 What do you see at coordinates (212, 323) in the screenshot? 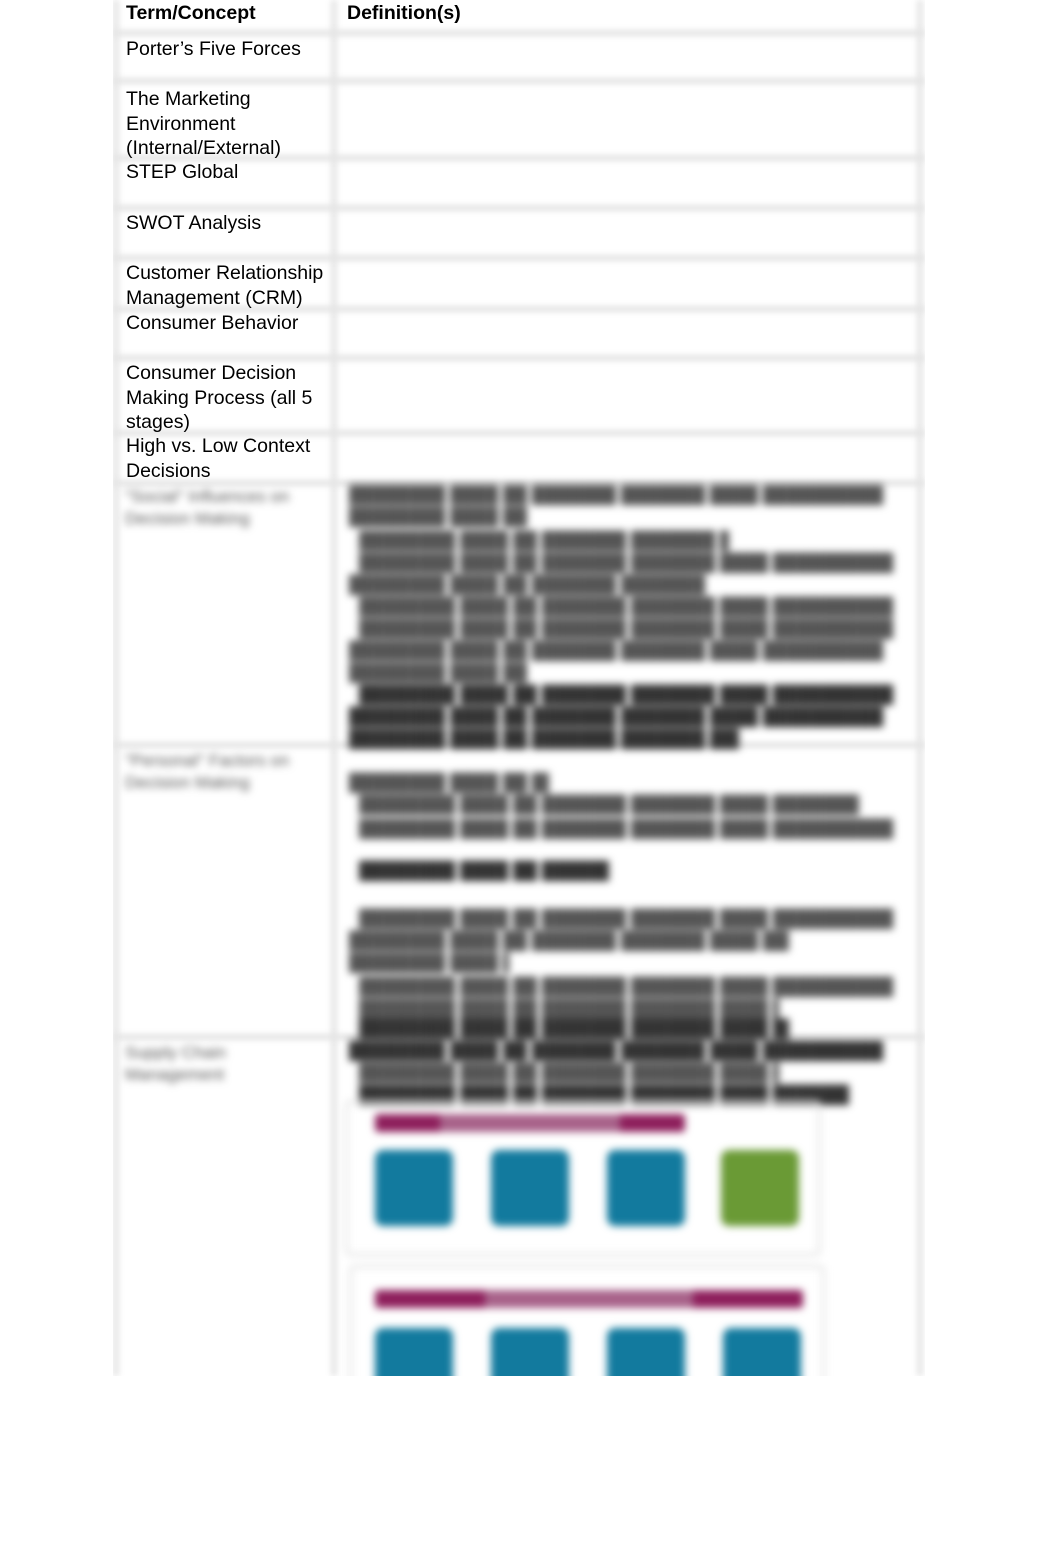
I see `term-cell: Consumer Behavior` at bounding box center [212, 323].